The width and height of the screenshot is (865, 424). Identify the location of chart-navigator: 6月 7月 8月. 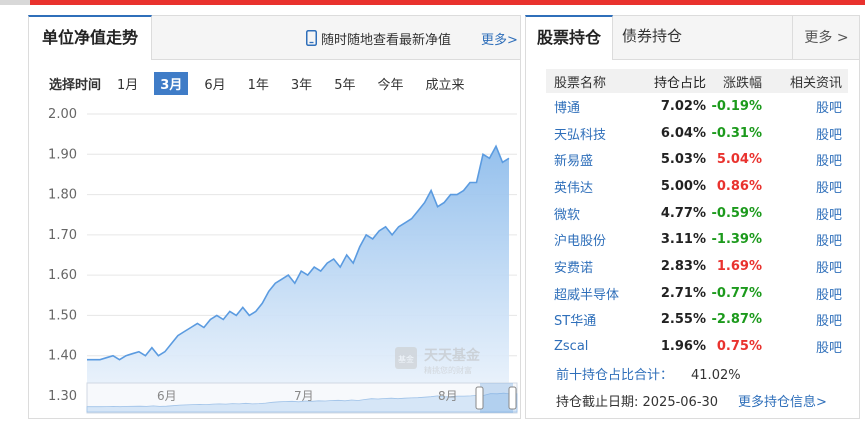
(302, 398).